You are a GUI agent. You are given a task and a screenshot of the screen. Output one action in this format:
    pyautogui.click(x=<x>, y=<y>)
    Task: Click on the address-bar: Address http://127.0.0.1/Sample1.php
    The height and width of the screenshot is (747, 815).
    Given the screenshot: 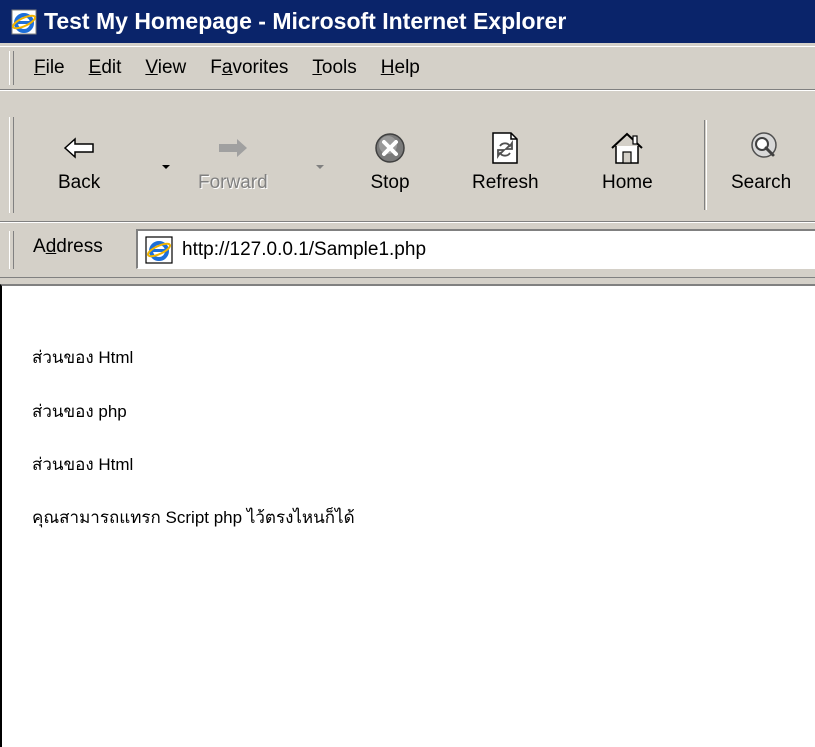 What is the action you would take?
    pyautogui.click(x=407, y=250)
    